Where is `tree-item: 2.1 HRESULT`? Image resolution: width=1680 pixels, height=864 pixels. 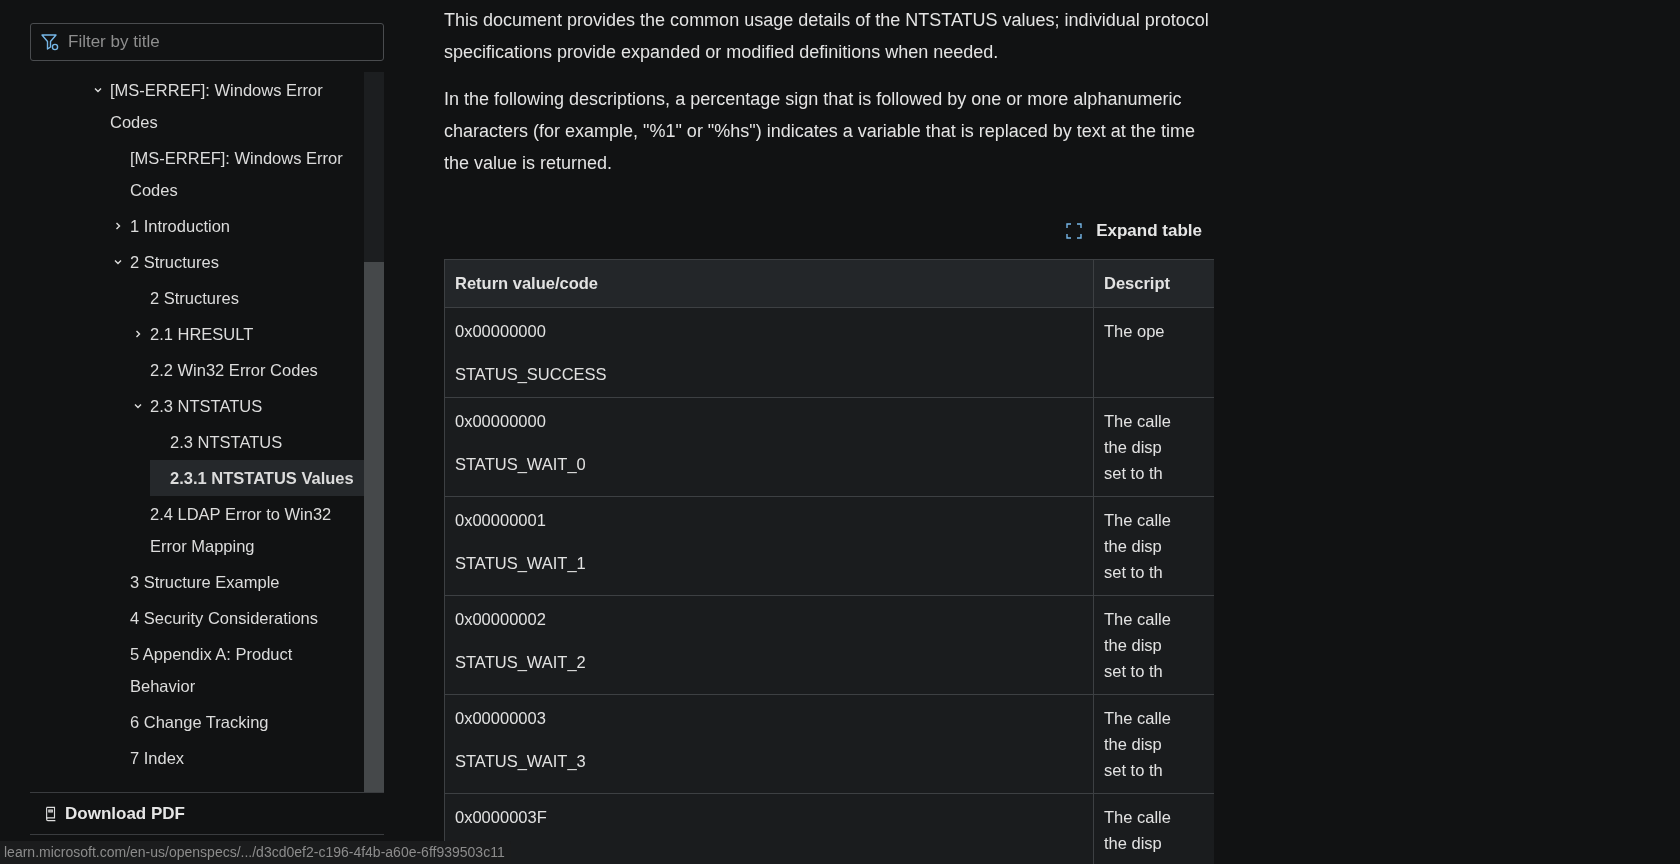 tree-item: 2.1 HRESULT is located at coordinates (247, 334).